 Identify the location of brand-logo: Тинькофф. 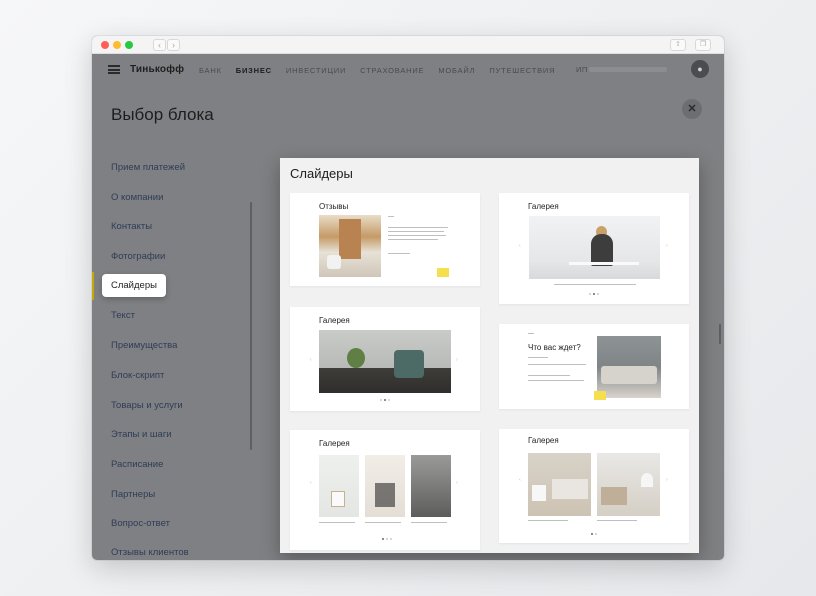
(157, 69).